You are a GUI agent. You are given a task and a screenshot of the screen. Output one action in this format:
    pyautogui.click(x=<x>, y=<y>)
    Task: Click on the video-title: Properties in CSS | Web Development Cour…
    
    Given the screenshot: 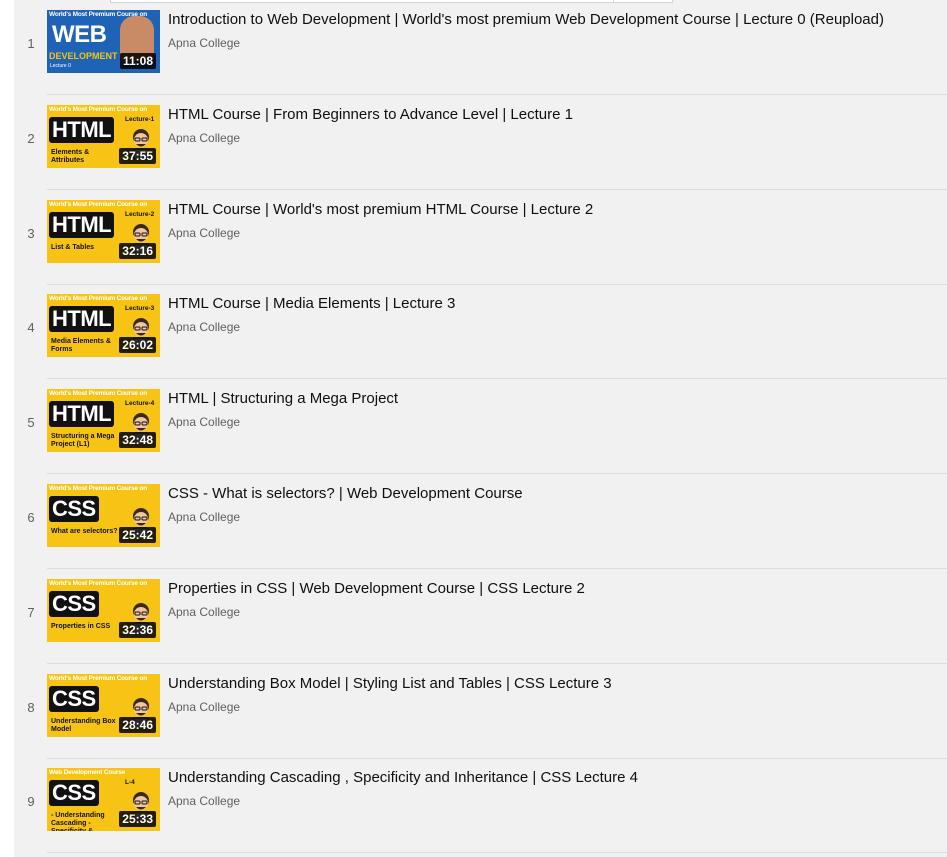 What is the action you would take?
    pyautogui.click(x=552, y=589)
    